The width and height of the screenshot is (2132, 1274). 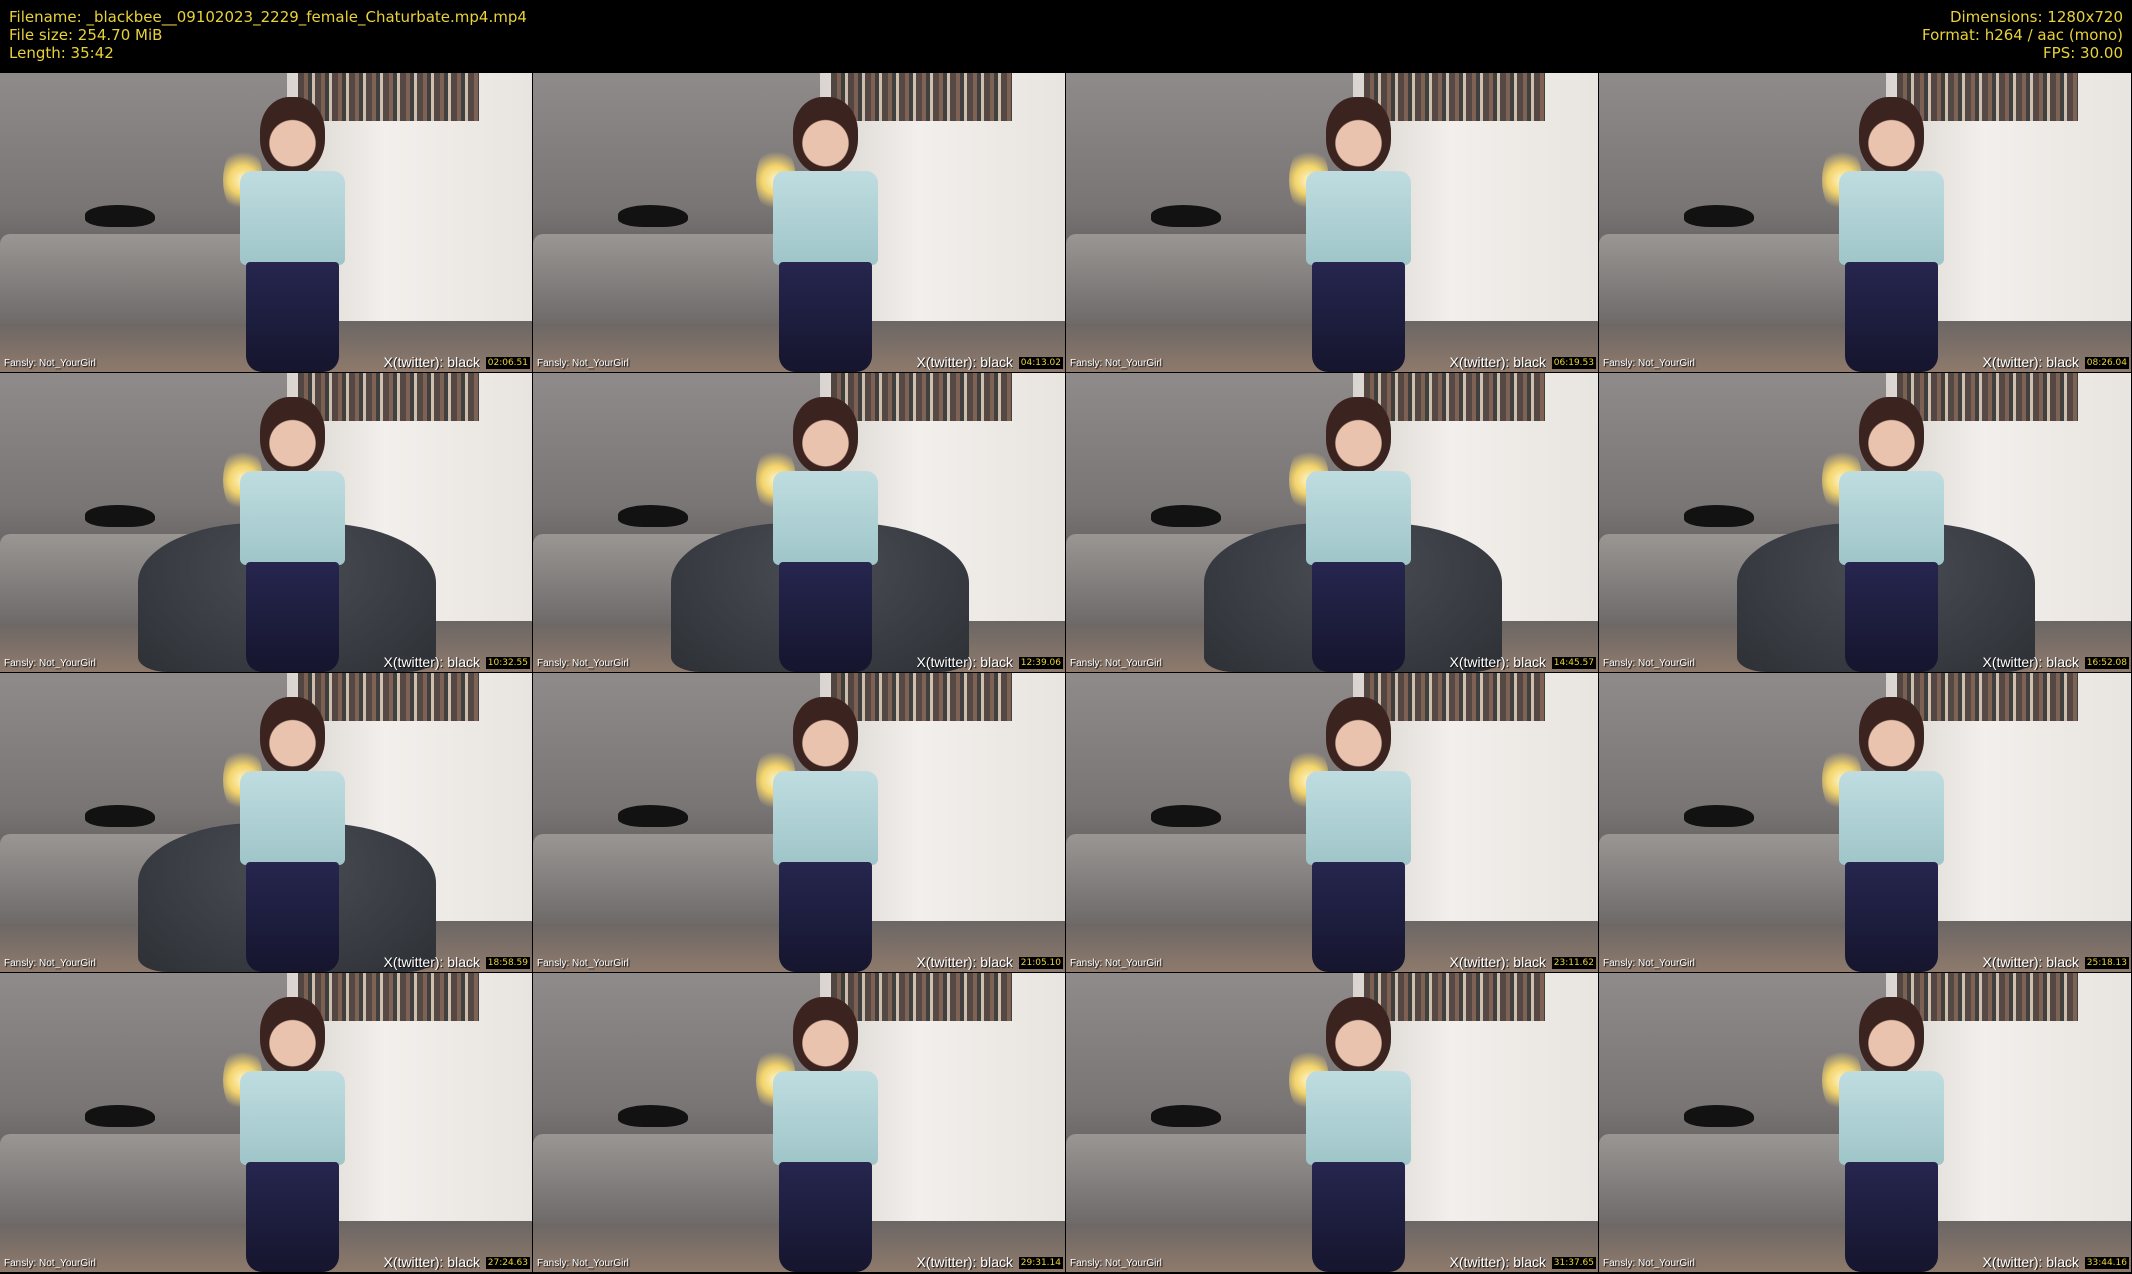 What do you see at coordinates (1573, 1263) in the screenshot?
I see `timestamp-label: 31:37.65` at bounding box center [1573, 1263].